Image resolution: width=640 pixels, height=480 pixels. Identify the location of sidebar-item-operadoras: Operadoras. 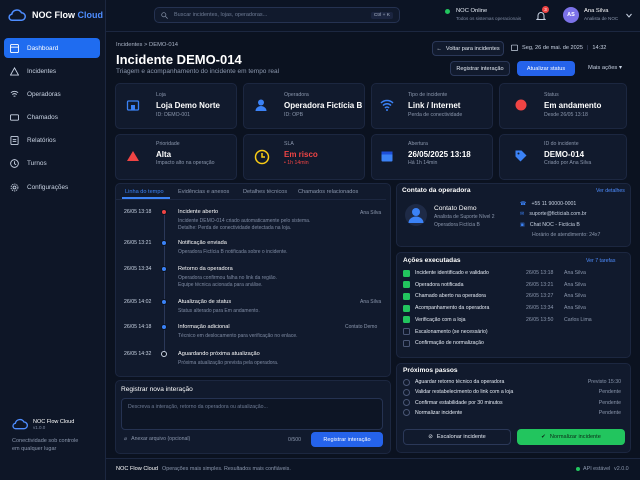
(52, 94).